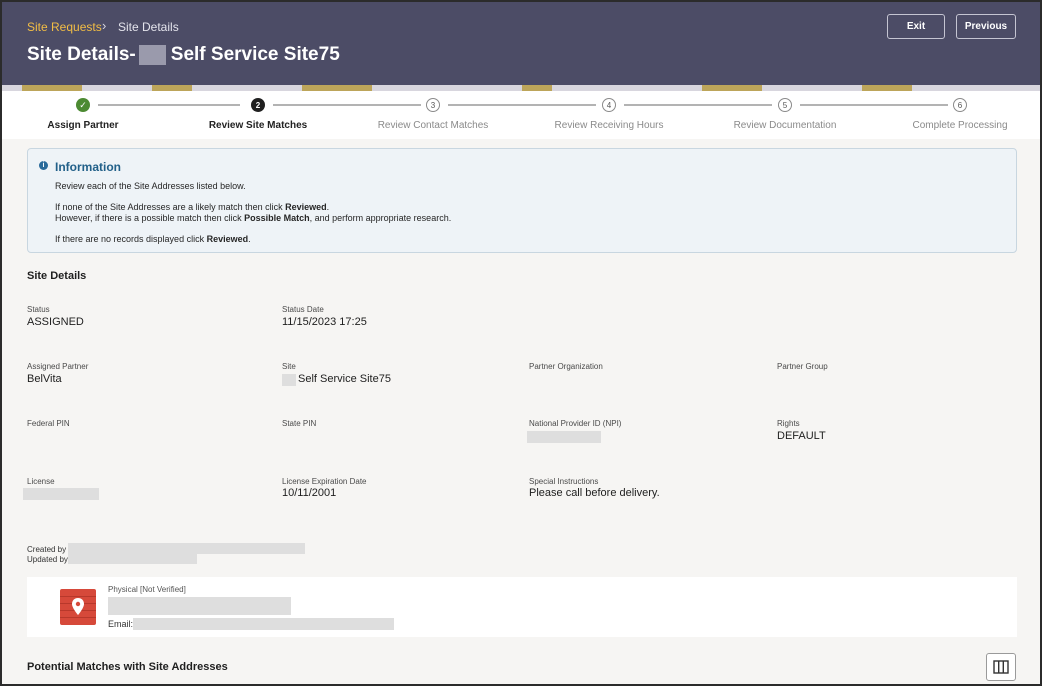  Describe the element at coordinates (785, 105) in the screenshot. I see `step-5-marker: 5` at that location.